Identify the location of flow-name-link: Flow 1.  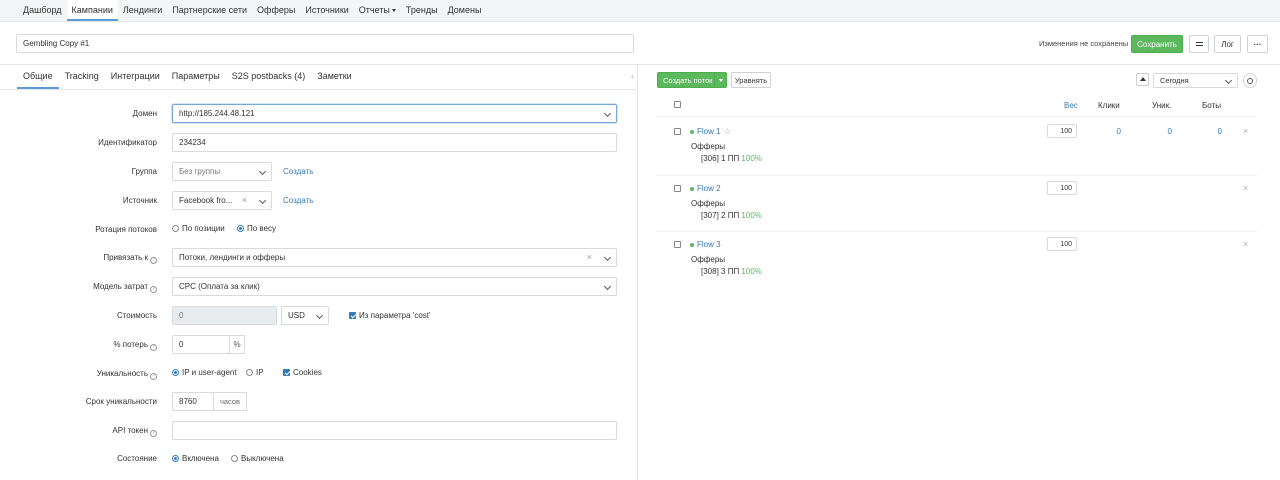
(705, 131).